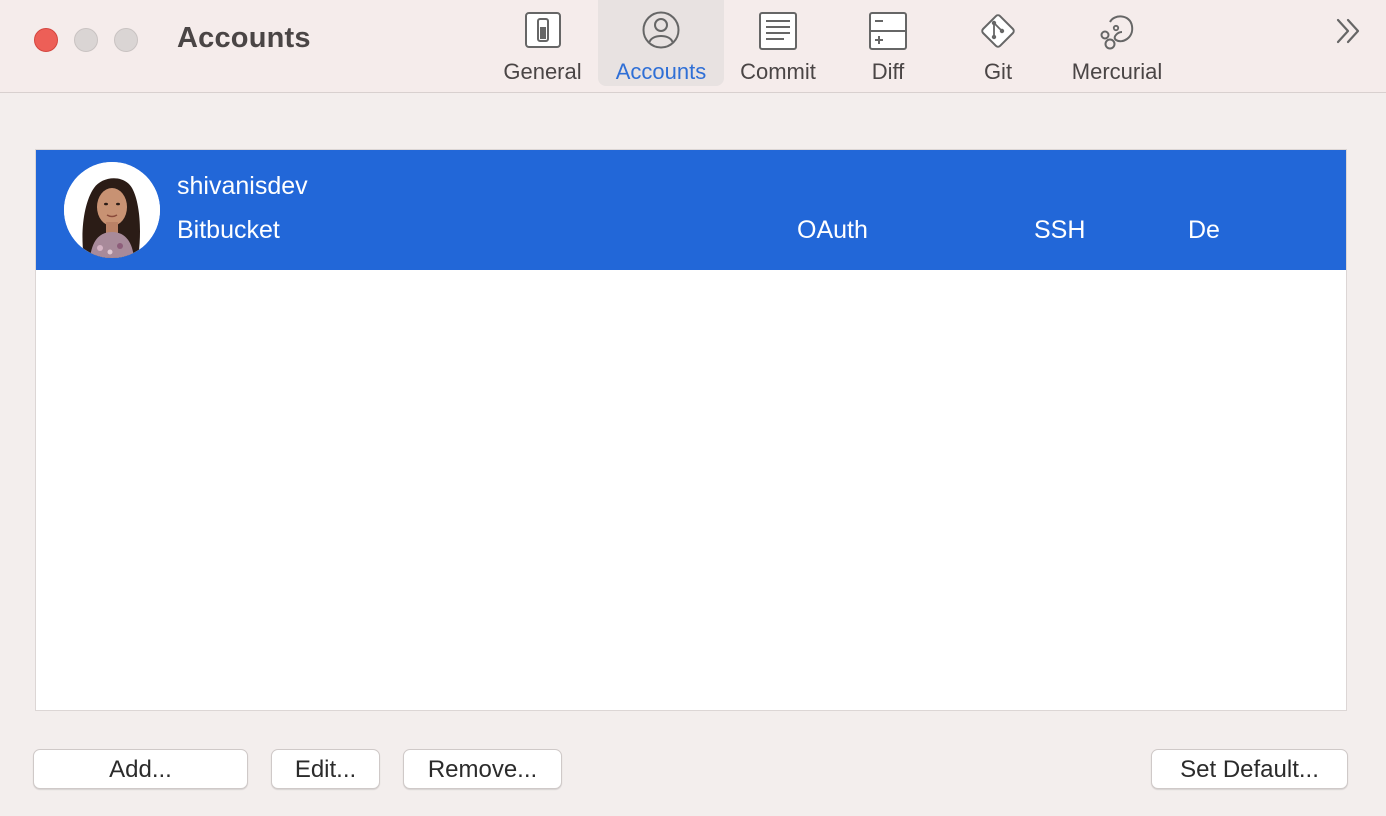  Describe the element at coordinates (661, 71) in the screenshot. I see `tab-accounts-label: Accounts` at that location.